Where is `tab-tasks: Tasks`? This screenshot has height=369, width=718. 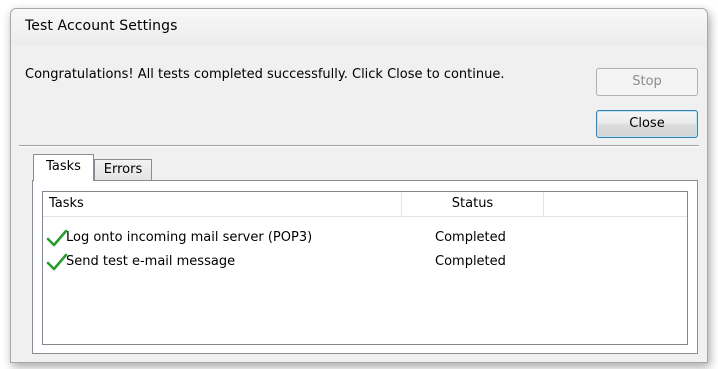 tab-tasks: Tasks is located at coordinates (63, 167).